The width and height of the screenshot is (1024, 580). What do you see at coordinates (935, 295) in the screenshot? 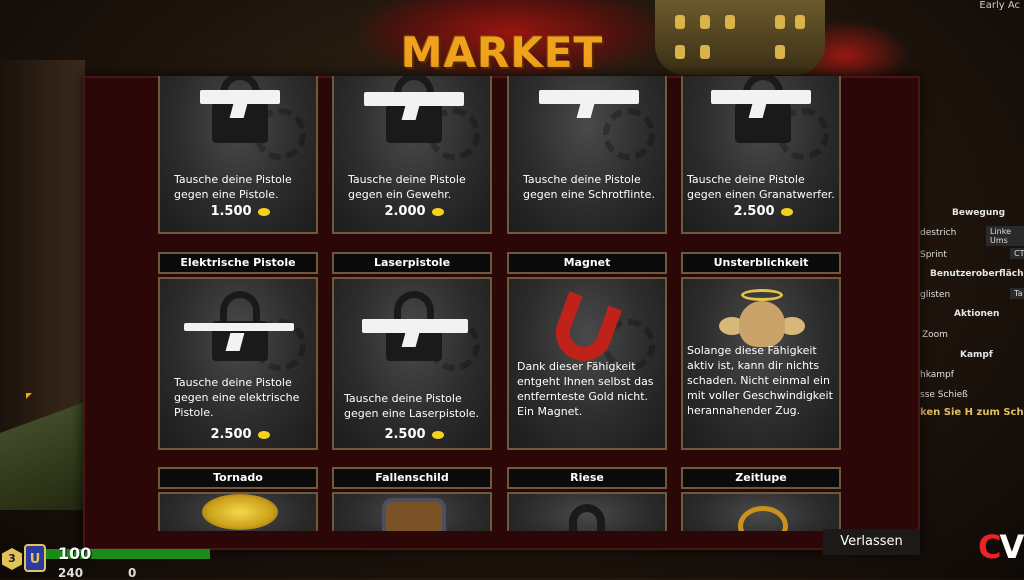
I see `settings-row-listen: glisten` at bounding box center [935, 295].